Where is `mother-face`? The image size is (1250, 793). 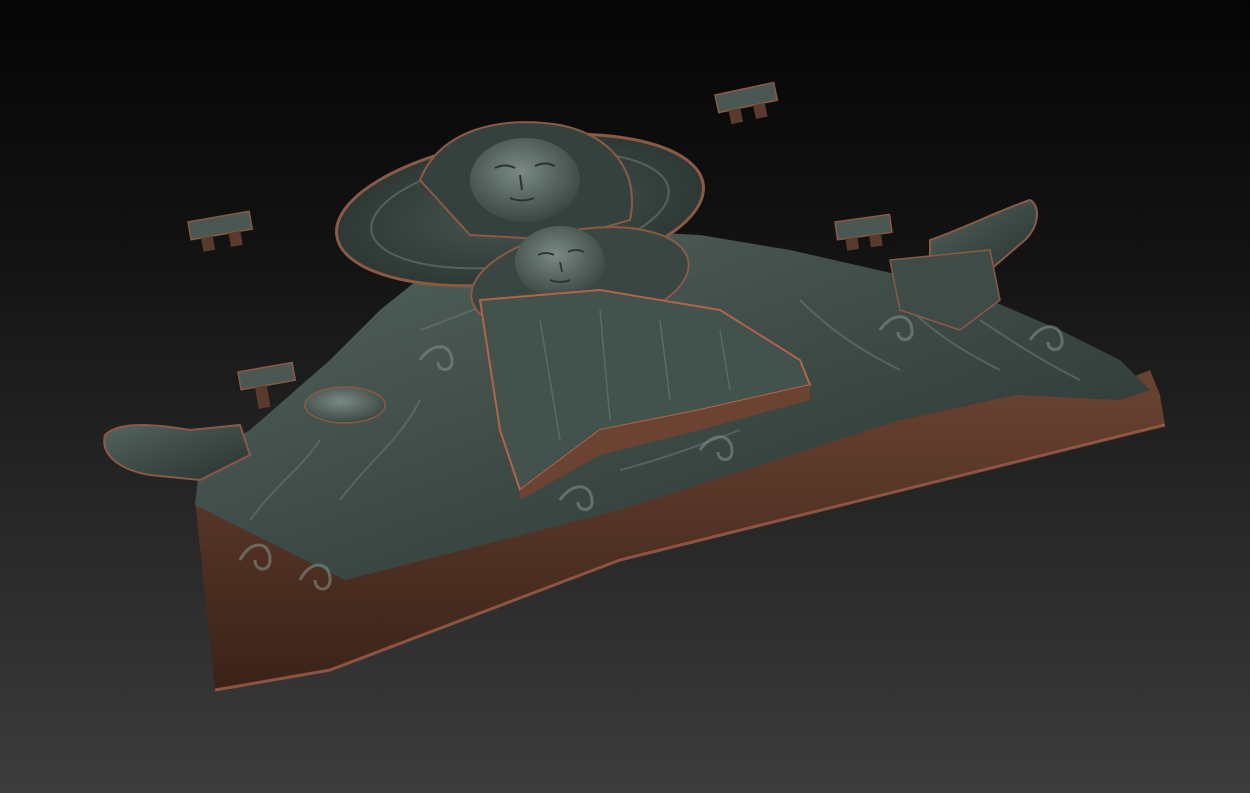
mother-face is located at coordinates (525, 180).